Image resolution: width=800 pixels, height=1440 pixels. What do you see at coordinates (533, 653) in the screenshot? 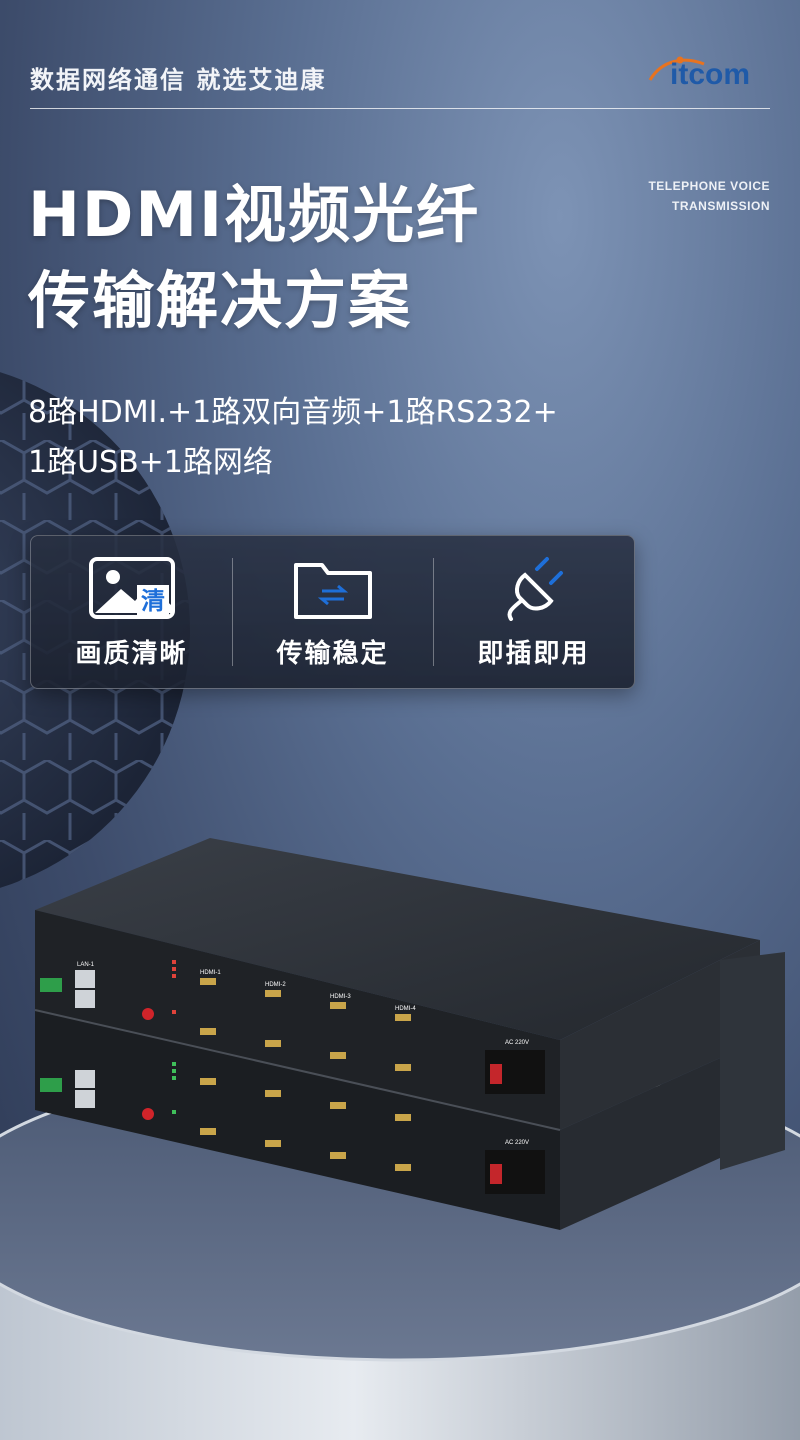
I see `feature-label: 即插即用` at bounding box center [533, 653].